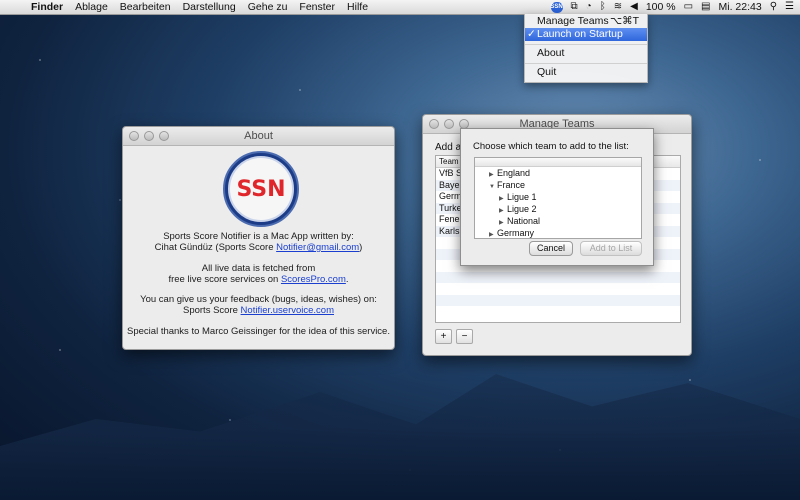 The width and height of the screenshot is (800, 500). What do you see at coordinates (558, 209) in the screenshot?
I see `tree-item-ligue-2: ▶ Ligue 2` at bounding box center [558, 209].